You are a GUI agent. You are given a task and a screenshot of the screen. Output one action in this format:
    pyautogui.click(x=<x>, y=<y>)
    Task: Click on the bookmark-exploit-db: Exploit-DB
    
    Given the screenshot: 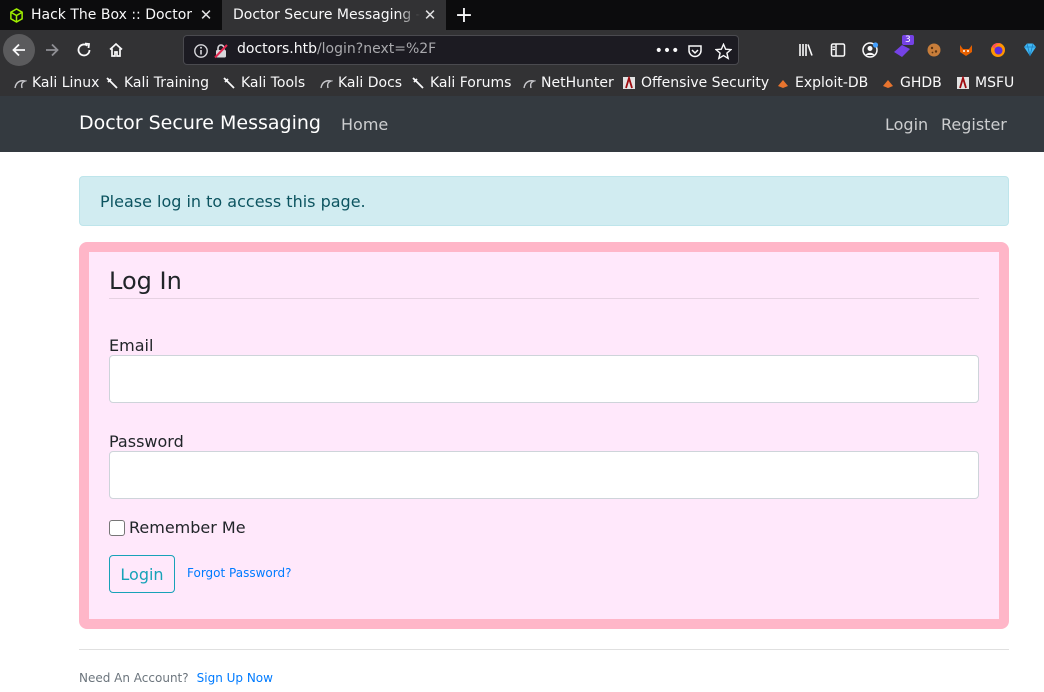 What is the action you would take?
    pyautogui.click(x=822, y=83)
    